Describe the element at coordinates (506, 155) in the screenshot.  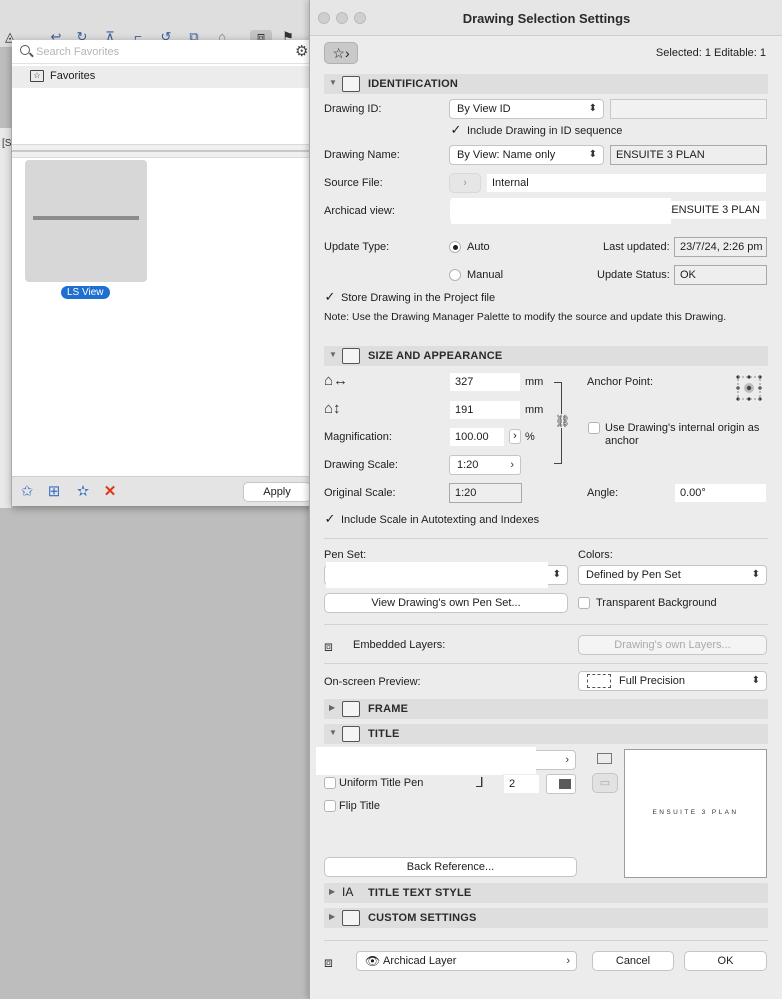
I see `drawing-name-popup-value: By View: Name only` at that location.